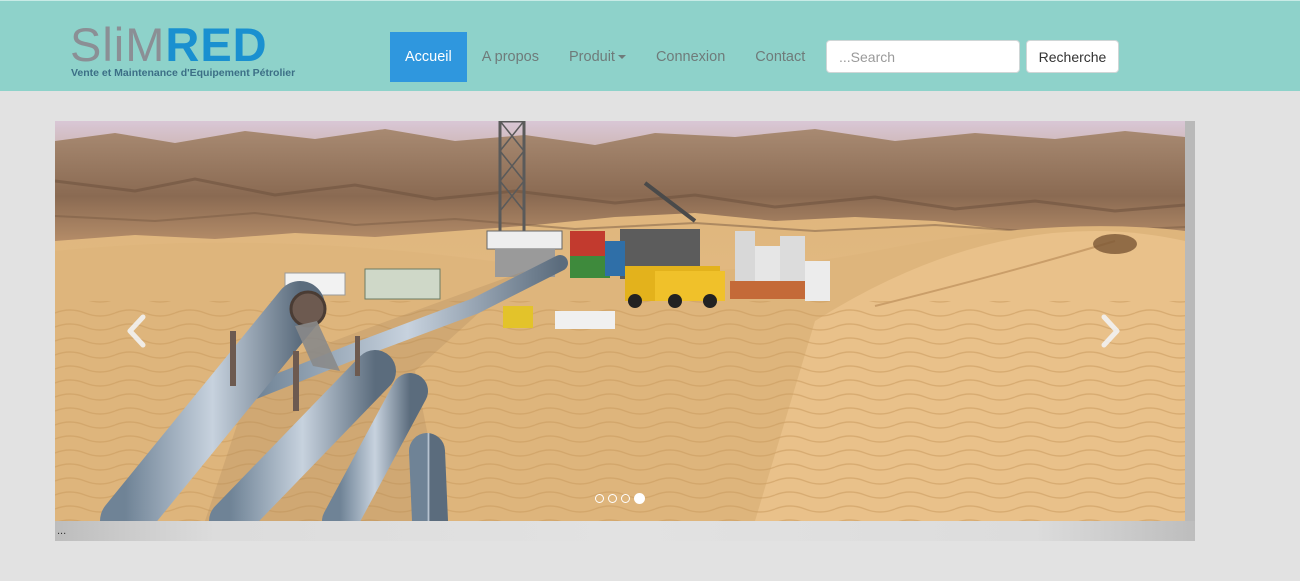  Describe the element at coordinates (620, 498) in the screenshot. I see `carousel-indicators` at that location.